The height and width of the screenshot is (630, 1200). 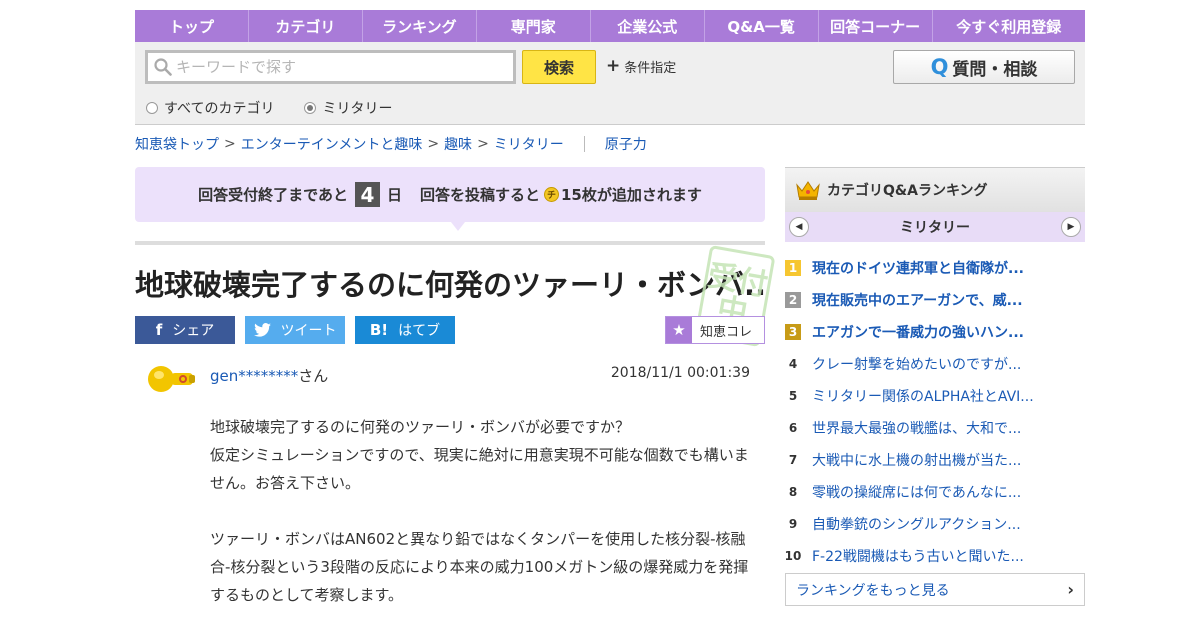 I want to click on search-input, so click(x=336, y=67).